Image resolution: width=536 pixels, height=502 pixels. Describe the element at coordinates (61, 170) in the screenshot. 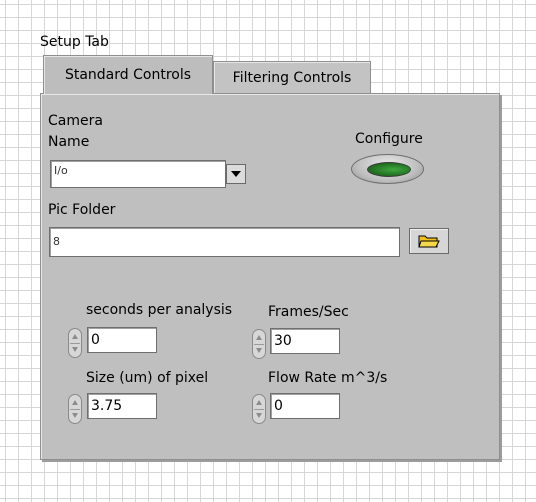

I see `visa-io-icon: I/o` at that location.